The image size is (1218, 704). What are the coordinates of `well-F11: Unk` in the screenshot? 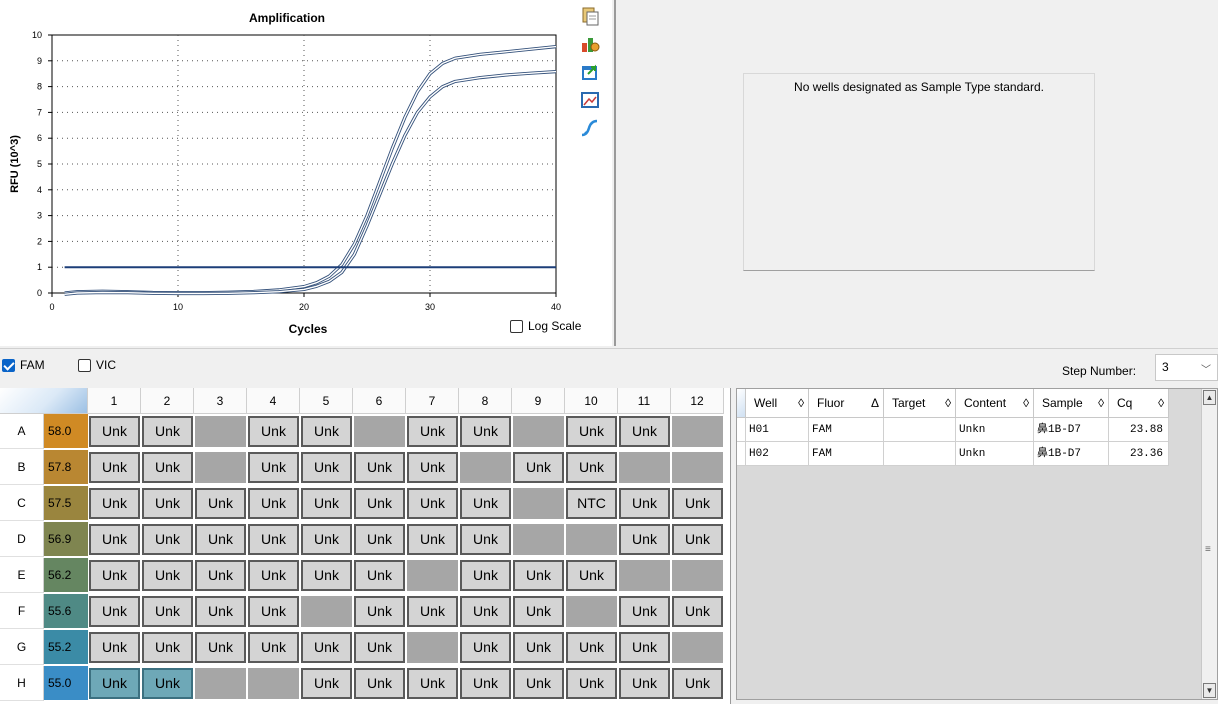 It's located at (644, 611).